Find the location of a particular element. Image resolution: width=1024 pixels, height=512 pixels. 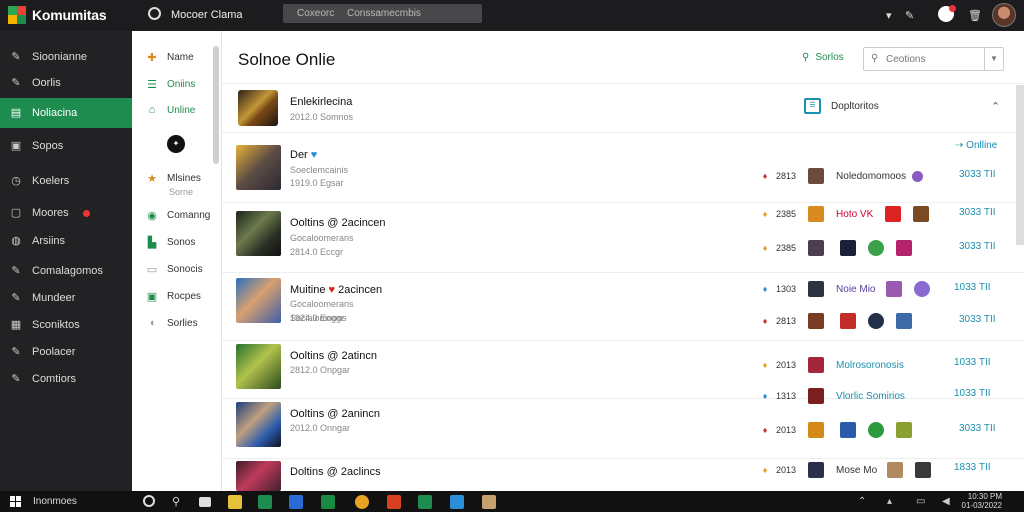

user-avatar is located at coordinates (1004, 15).